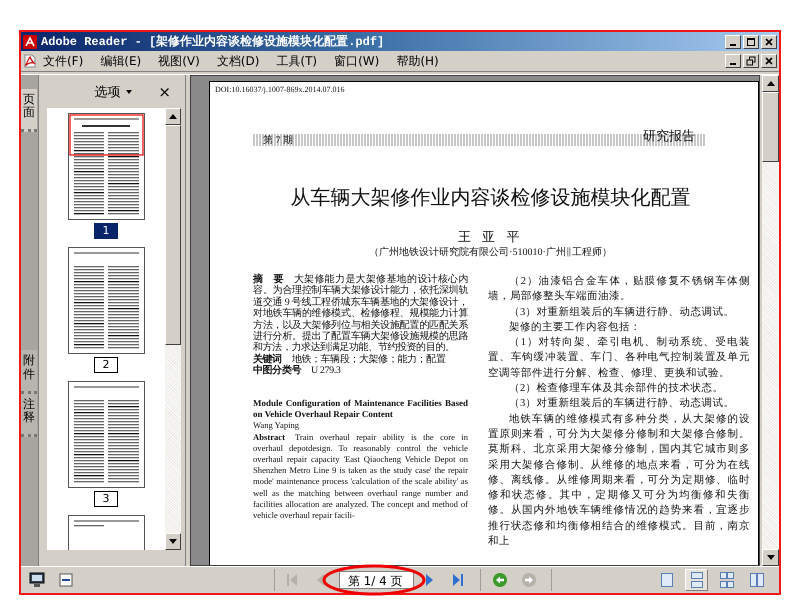  What do you see at coordinates (619, 481) in the screenshot?
I see `body-paragraph: 地铁车辆的维修模式有多种分类，从大架修的设置原则来看，可分为大架修分修制和大架修合修制。莫斯科、北京采用大架修分修制，国内其它城市则多采用大架修合修制。从维修的地点来看，可分为在线修、离线修。从维修周期来看，可分为定期修、临时修和状态修。其中，定期修又可分为均衡修和失衡修。从国内外地铁车辆维修情况的趋势来看，宜逐步推行状态修和均衡修相结合的维修模式。目前，南京和上` at bounding box center [619, 481].